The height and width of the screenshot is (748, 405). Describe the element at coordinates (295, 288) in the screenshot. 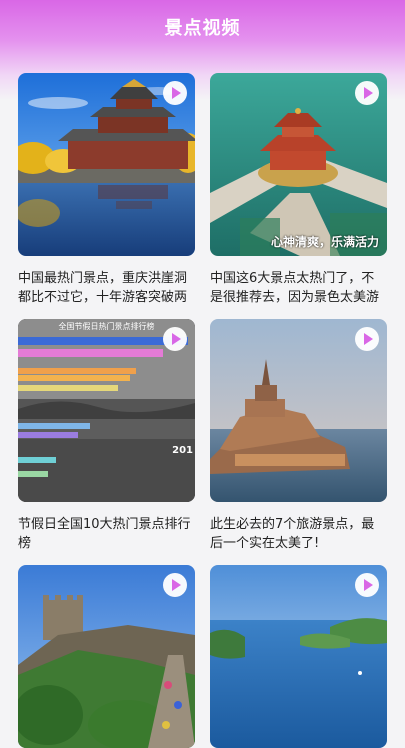

I see `video-caption: 中国这6大景点太热门了，不是很推荐去，因为景色太美游` at that location.